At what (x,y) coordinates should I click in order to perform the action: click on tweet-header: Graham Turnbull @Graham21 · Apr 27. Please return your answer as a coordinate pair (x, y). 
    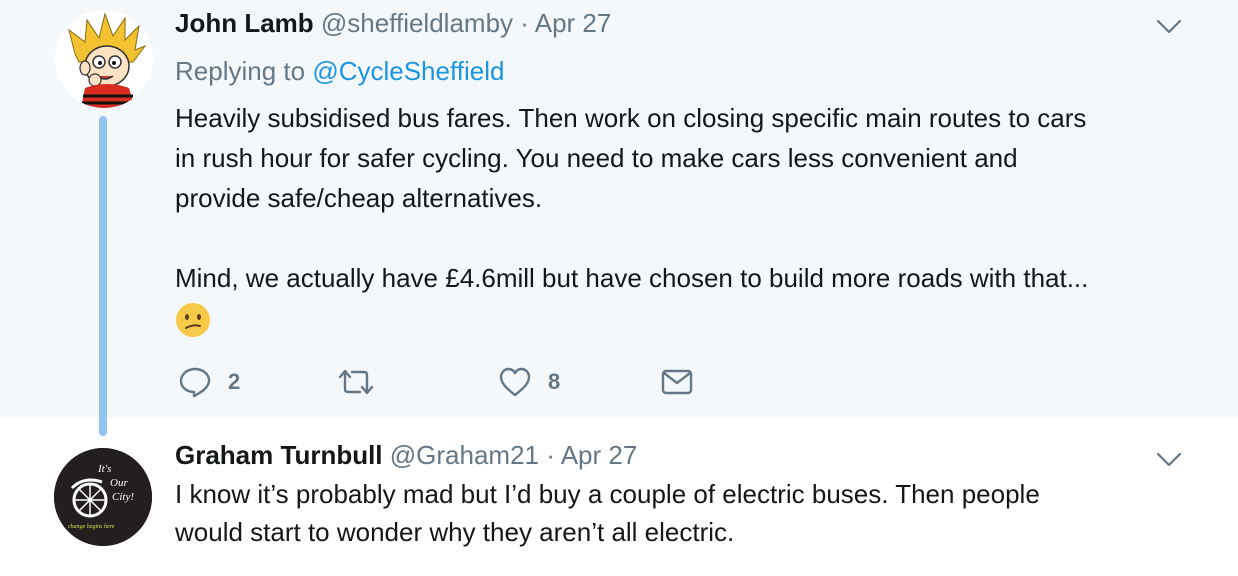
    Looking at the image, I should click on (406, 455).